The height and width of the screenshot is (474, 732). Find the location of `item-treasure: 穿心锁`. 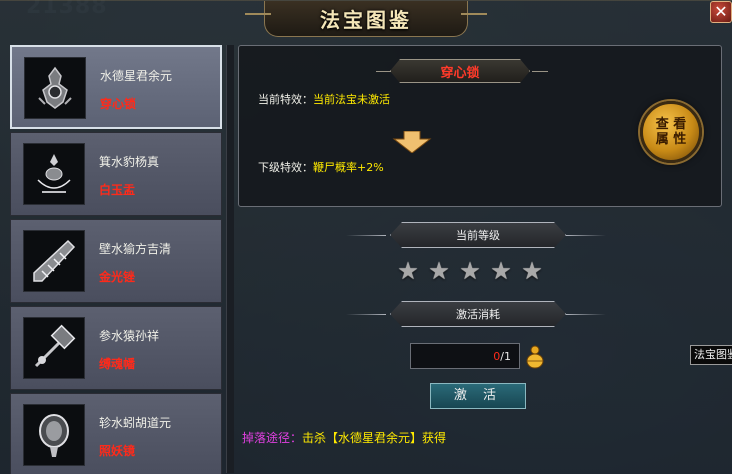

item-treasure: 穿心锁 is located at coordinates (118, 104).